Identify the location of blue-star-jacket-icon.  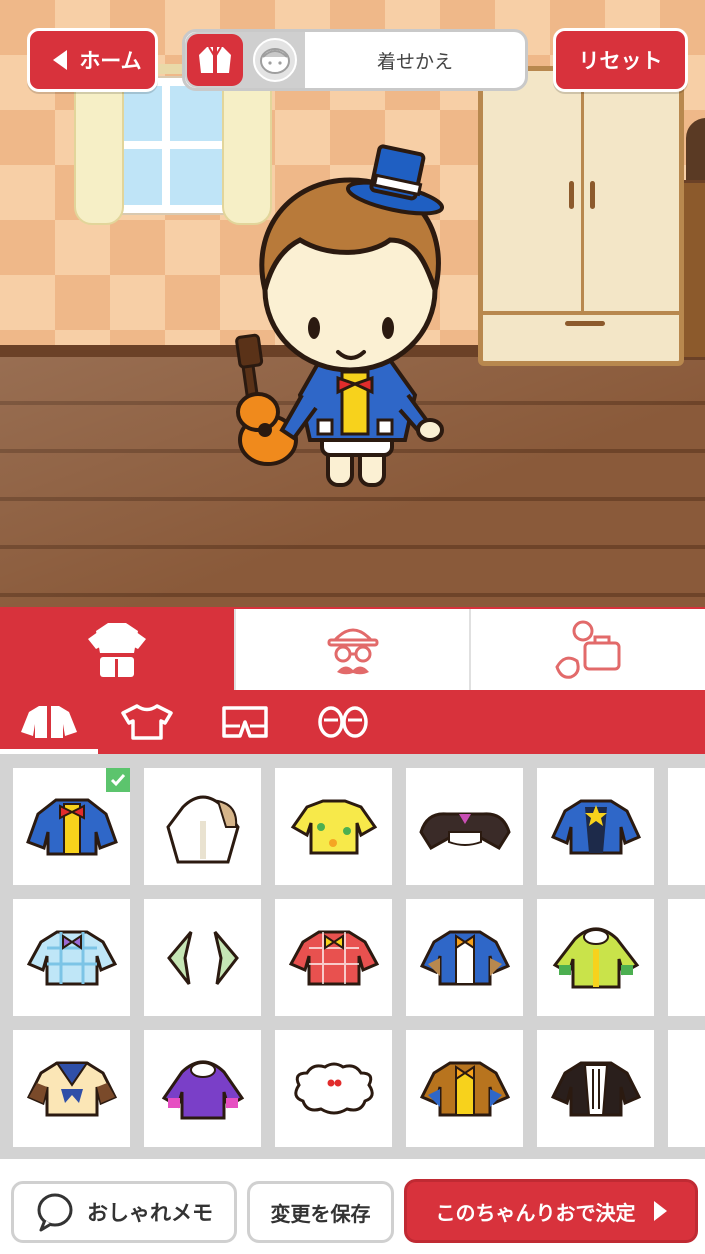
(595, 826).